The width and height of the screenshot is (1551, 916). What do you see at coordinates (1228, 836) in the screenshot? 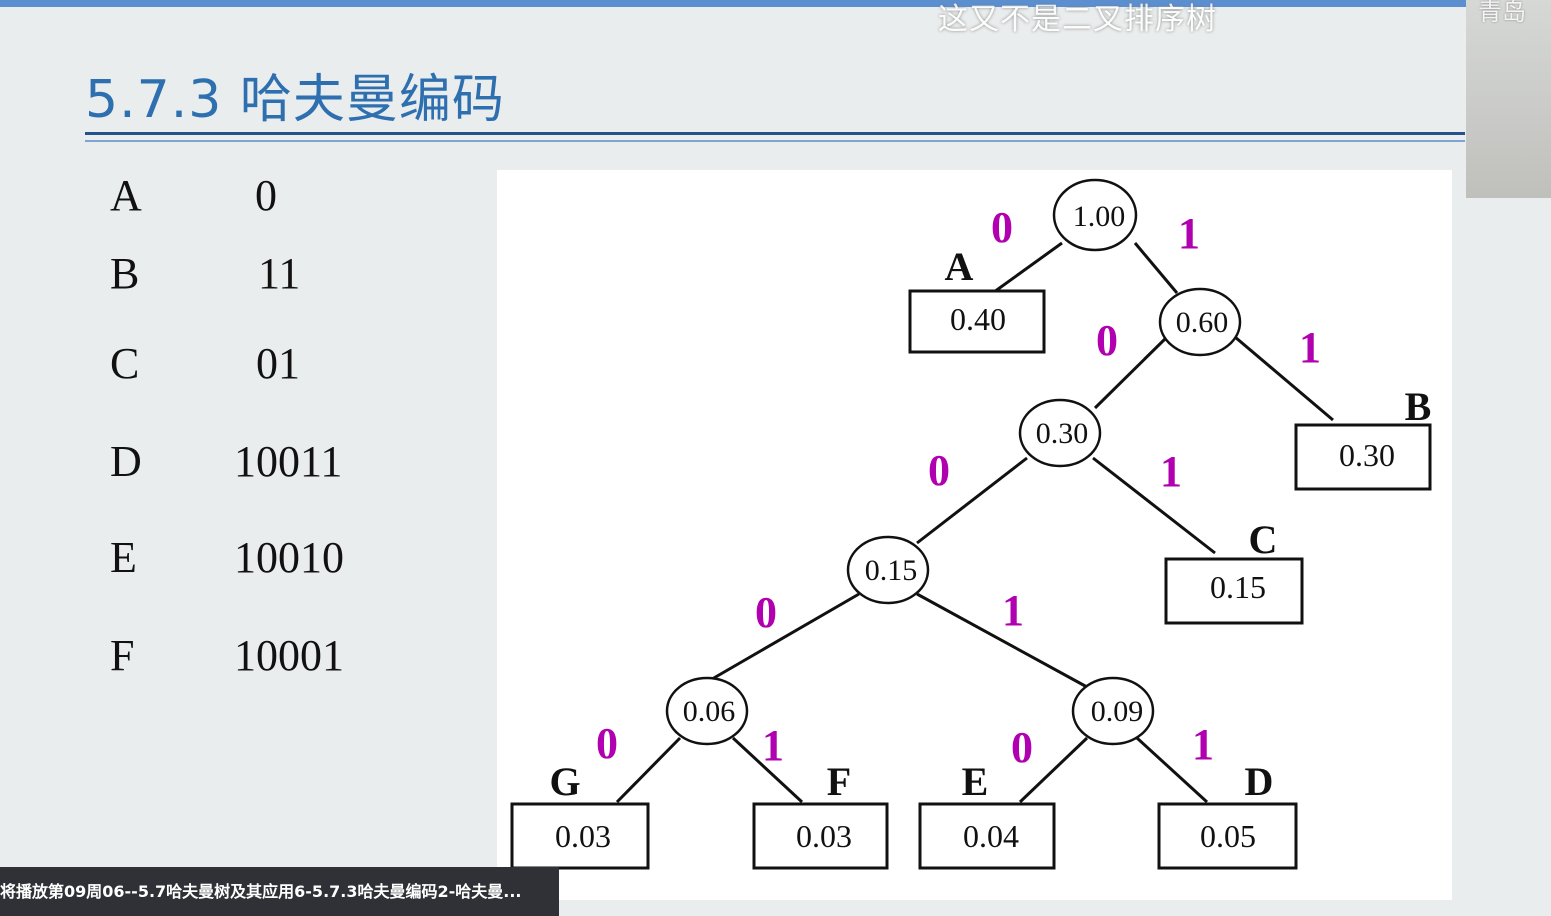
I see `tree-leaf-value: 0.05` at bounding box center [1228, 836].